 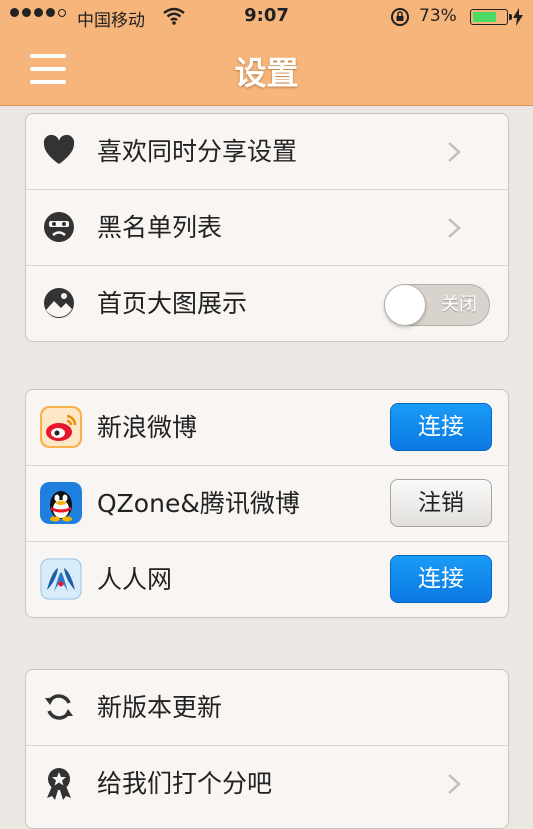 I want to click on row-rate-us: 给我们打个分吧, so click(x=267, y=784).